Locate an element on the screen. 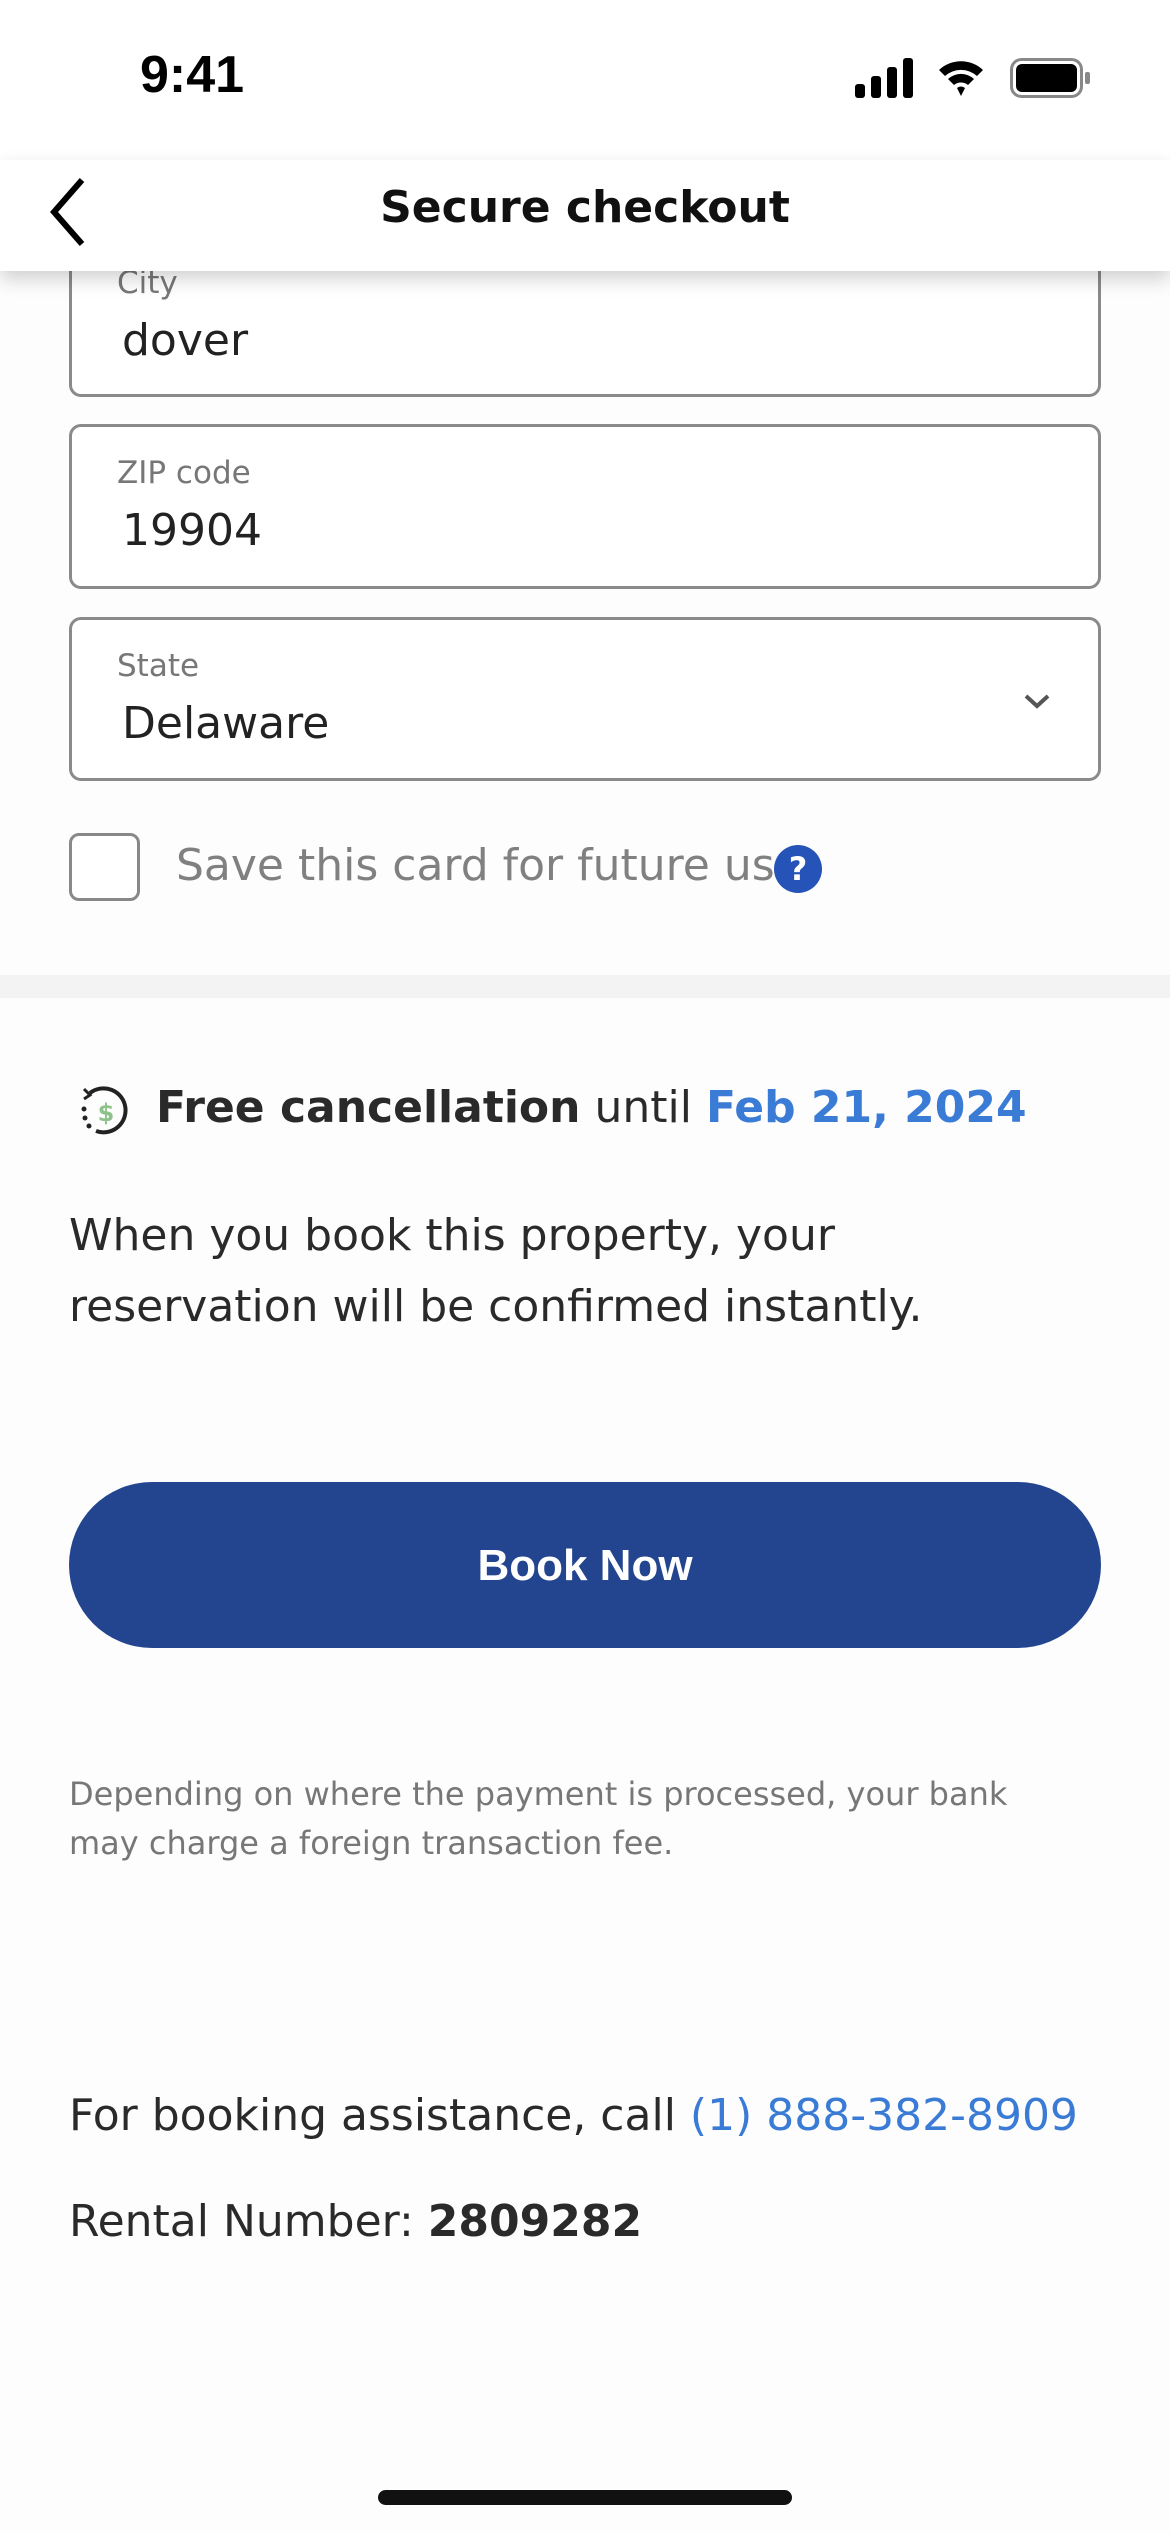 Image resolution: width=1170 pixels, height=2532 pixels. save-card-checkbox is located at coordinates (104, 867).